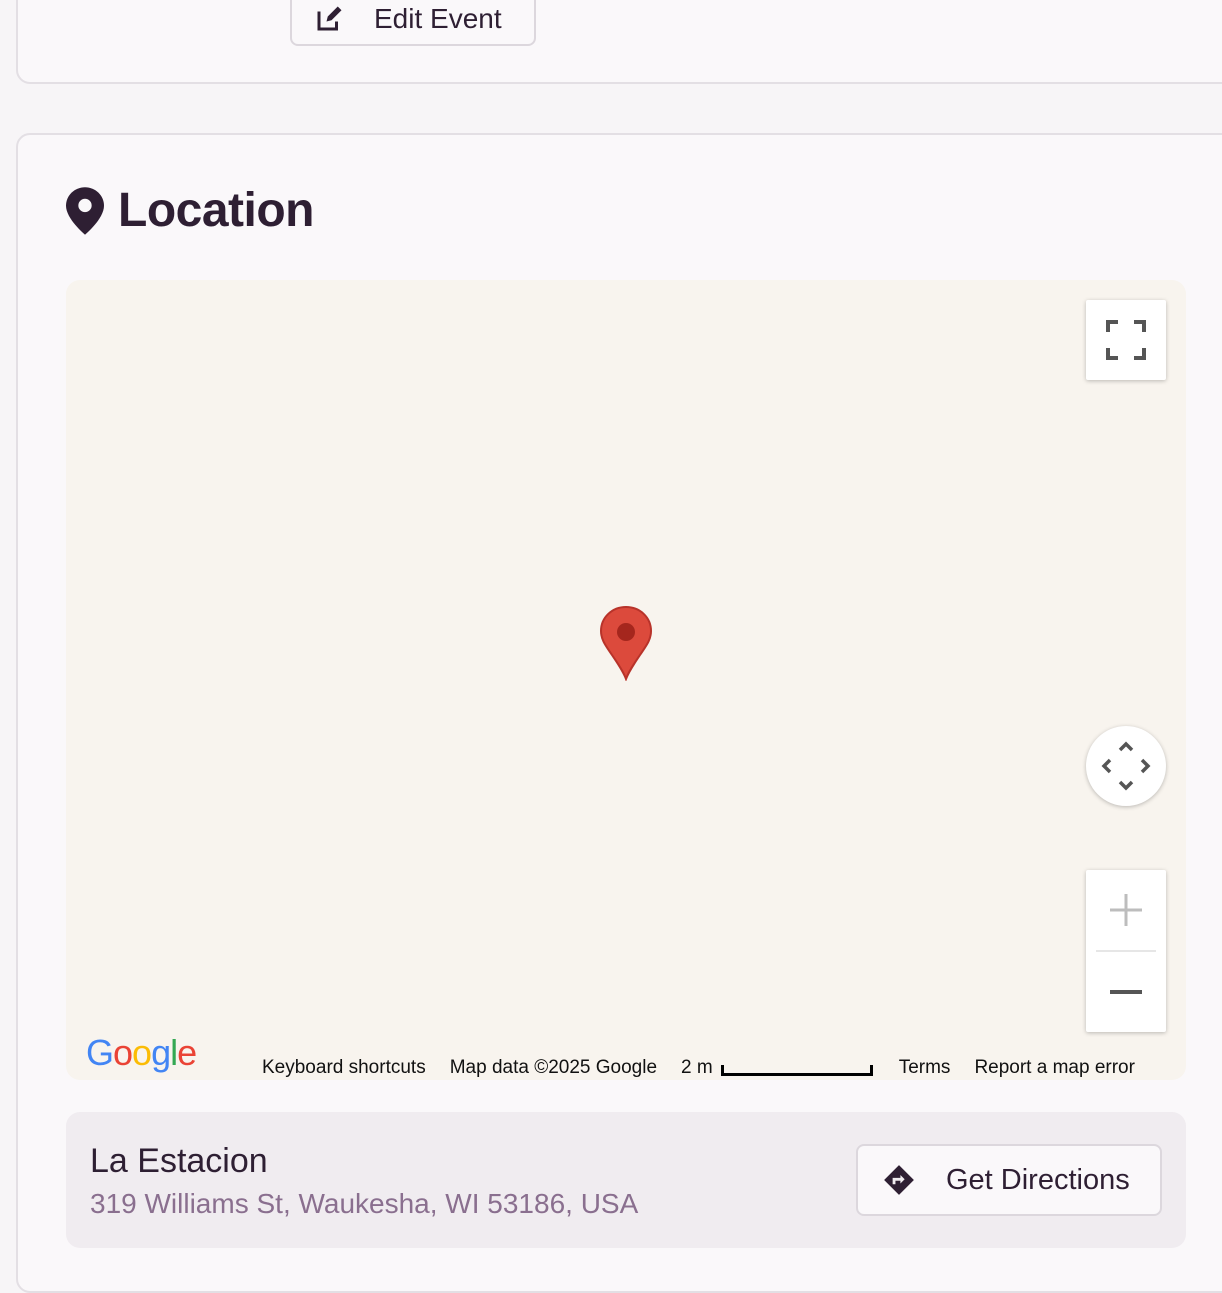 This screenshot has height=1293, width=1222. What do you see at coordinates (1054, 1068) in the screenshot?
I see `report-map-error-link: Report a map error` at bounding box center [1054, 1068].